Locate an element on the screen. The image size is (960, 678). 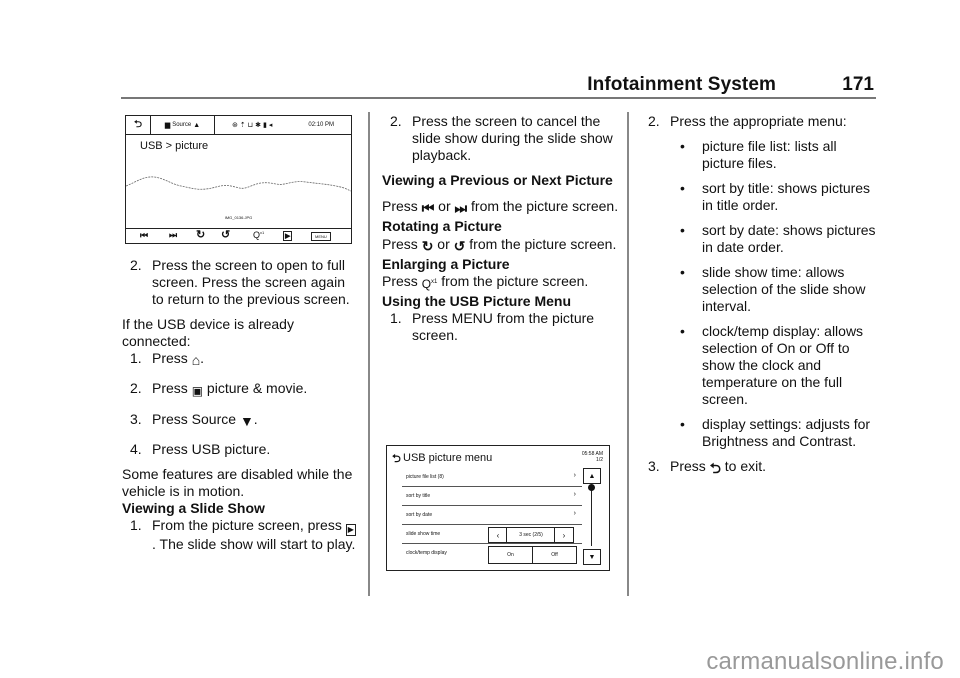
page-indicator: 1/2 is located at coordinates (599, 460).